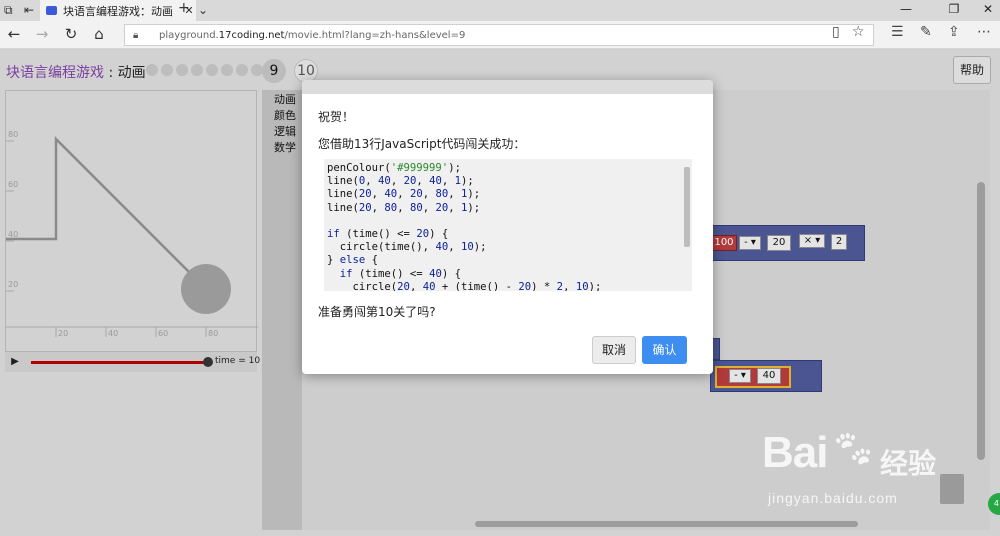  I want to click on block-number-slot: 2, so click(839, 242).